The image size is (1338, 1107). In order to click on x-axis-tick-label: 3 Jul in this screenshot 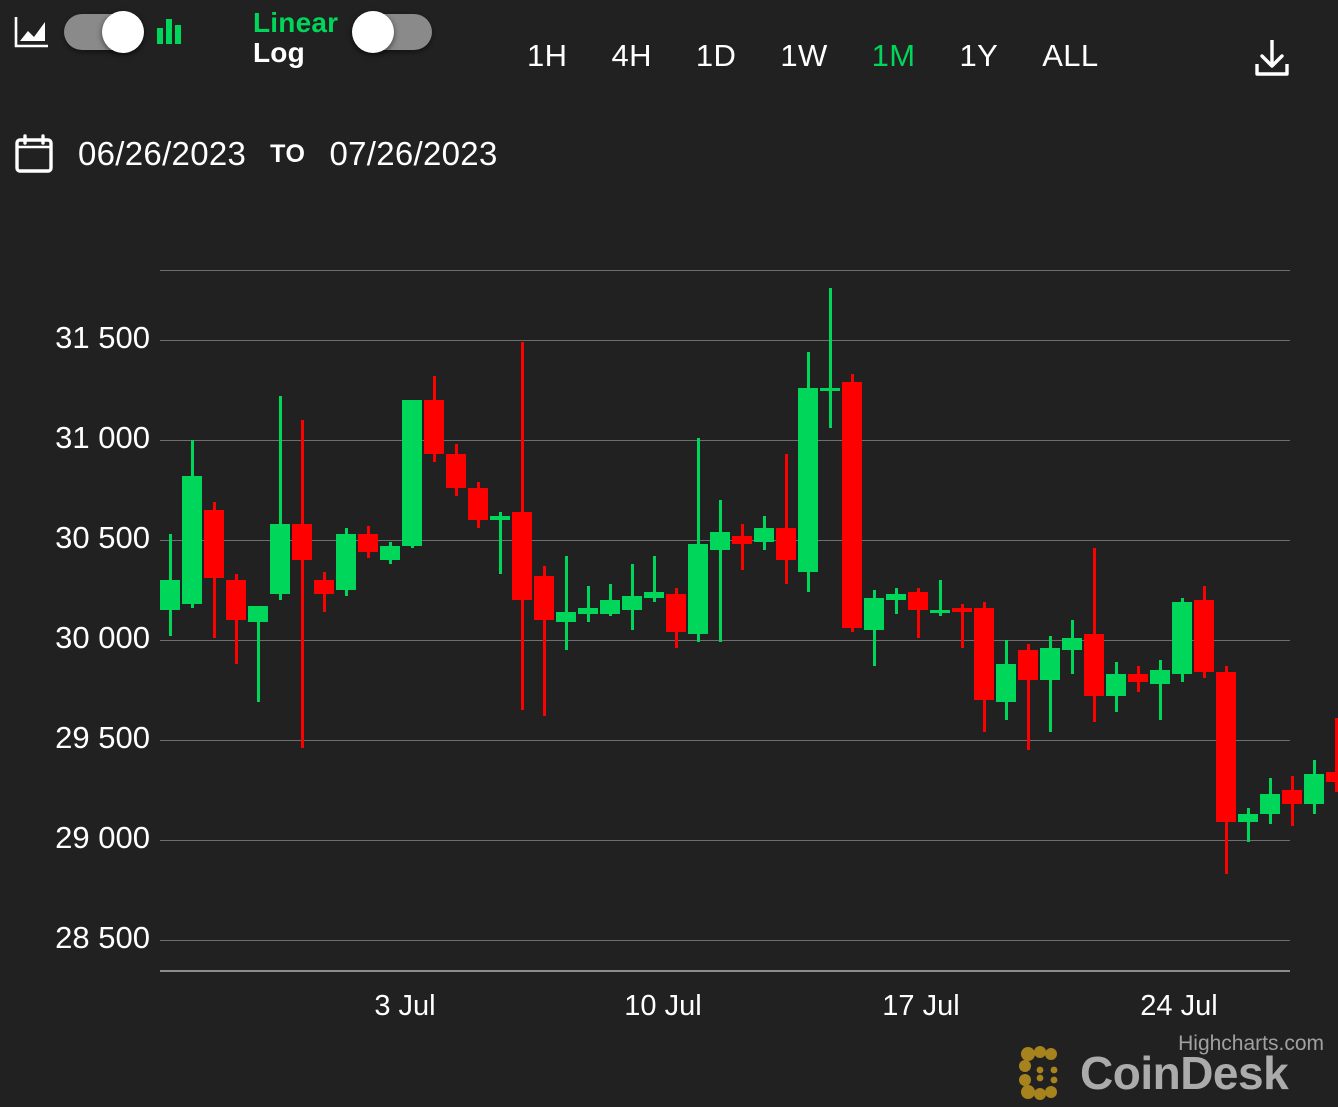, I will do `click(405, 1006)`.